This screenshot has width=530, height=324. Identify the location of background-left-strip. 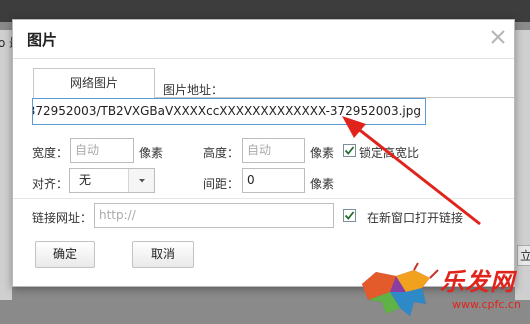
(6, 165).